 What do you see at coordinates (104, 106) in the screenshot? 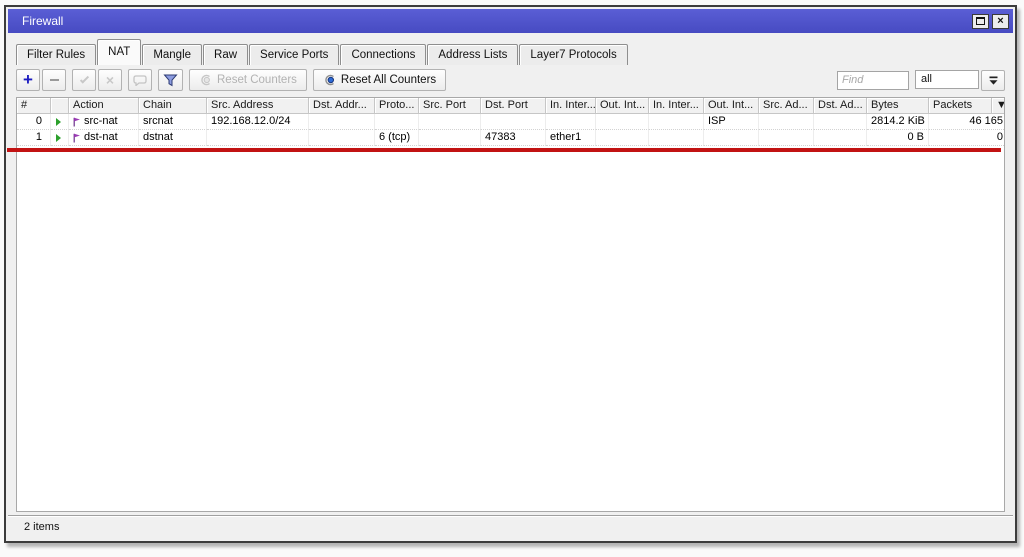
I see `col-action: Action` at bounding box center [104, 106].